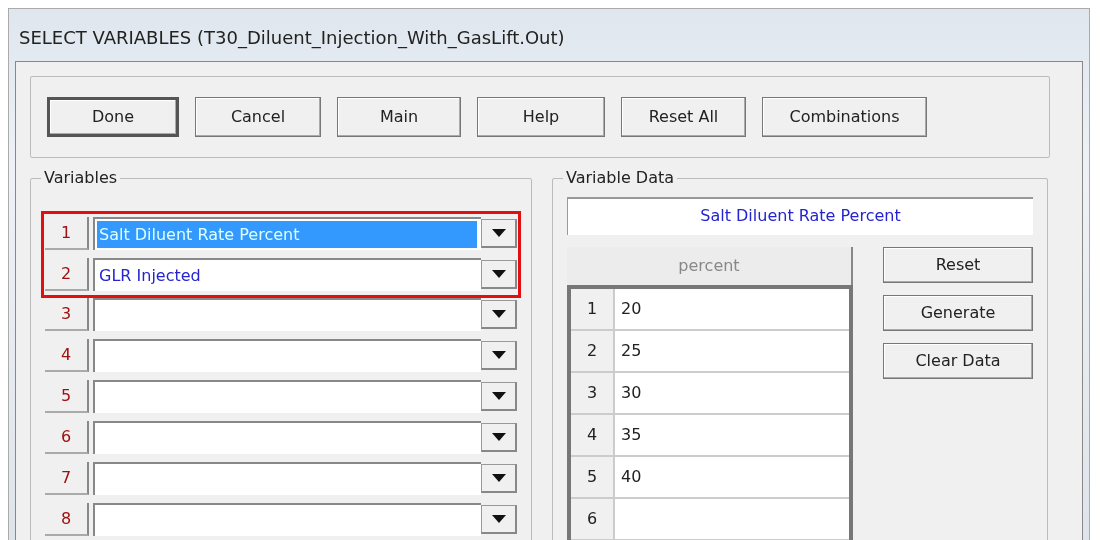  What do you see at coordinates (958, 313) in the screenshot?
I see `dialog-button: Generate` at bounding box center [958, 313].